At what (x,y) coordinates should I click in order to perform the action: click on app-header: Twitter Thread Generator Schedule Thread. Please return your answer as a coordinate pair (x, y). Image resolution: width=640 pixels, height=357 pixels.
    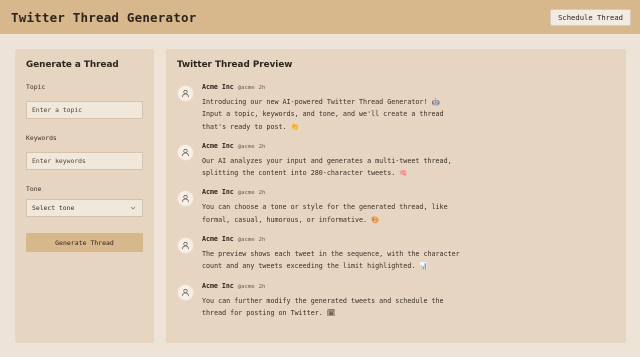
    Looking at the image, I should click on (320, 17).